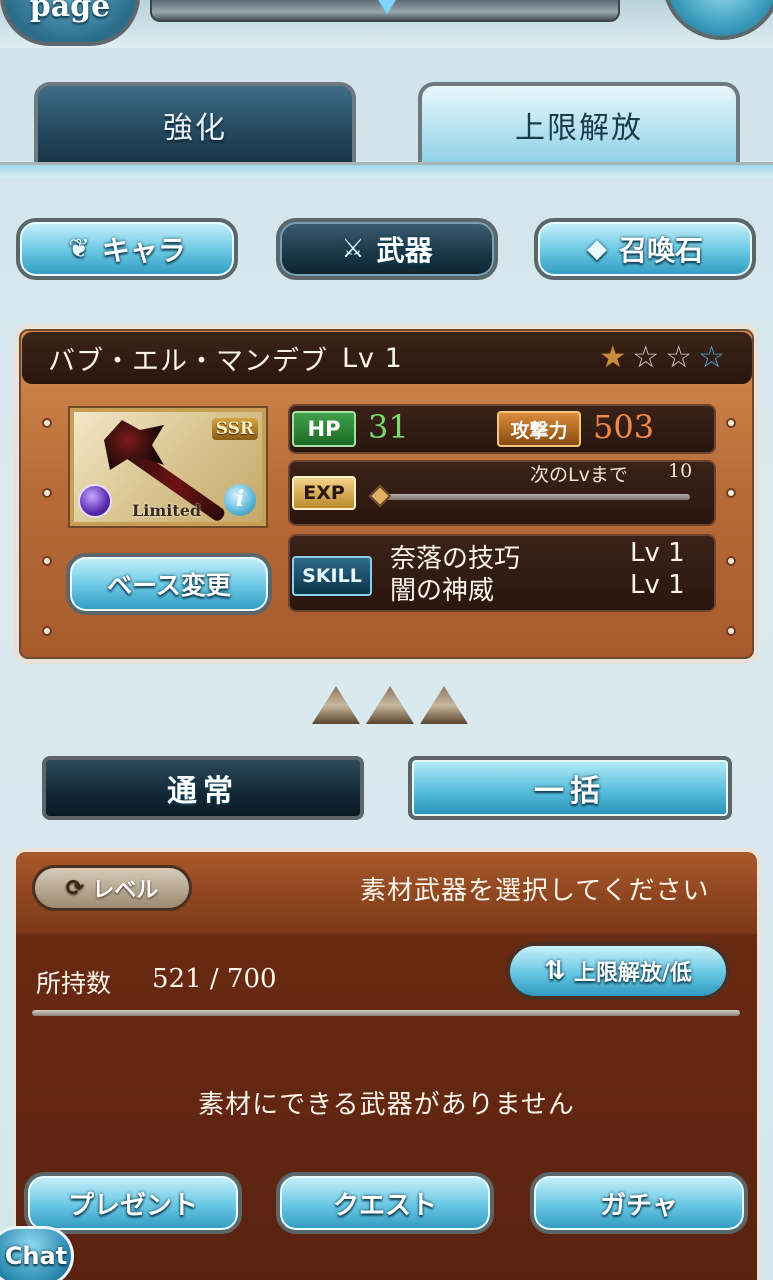  Describe the element at coordinates (386, 1013) in the screenshot. I see `divider` at that location.